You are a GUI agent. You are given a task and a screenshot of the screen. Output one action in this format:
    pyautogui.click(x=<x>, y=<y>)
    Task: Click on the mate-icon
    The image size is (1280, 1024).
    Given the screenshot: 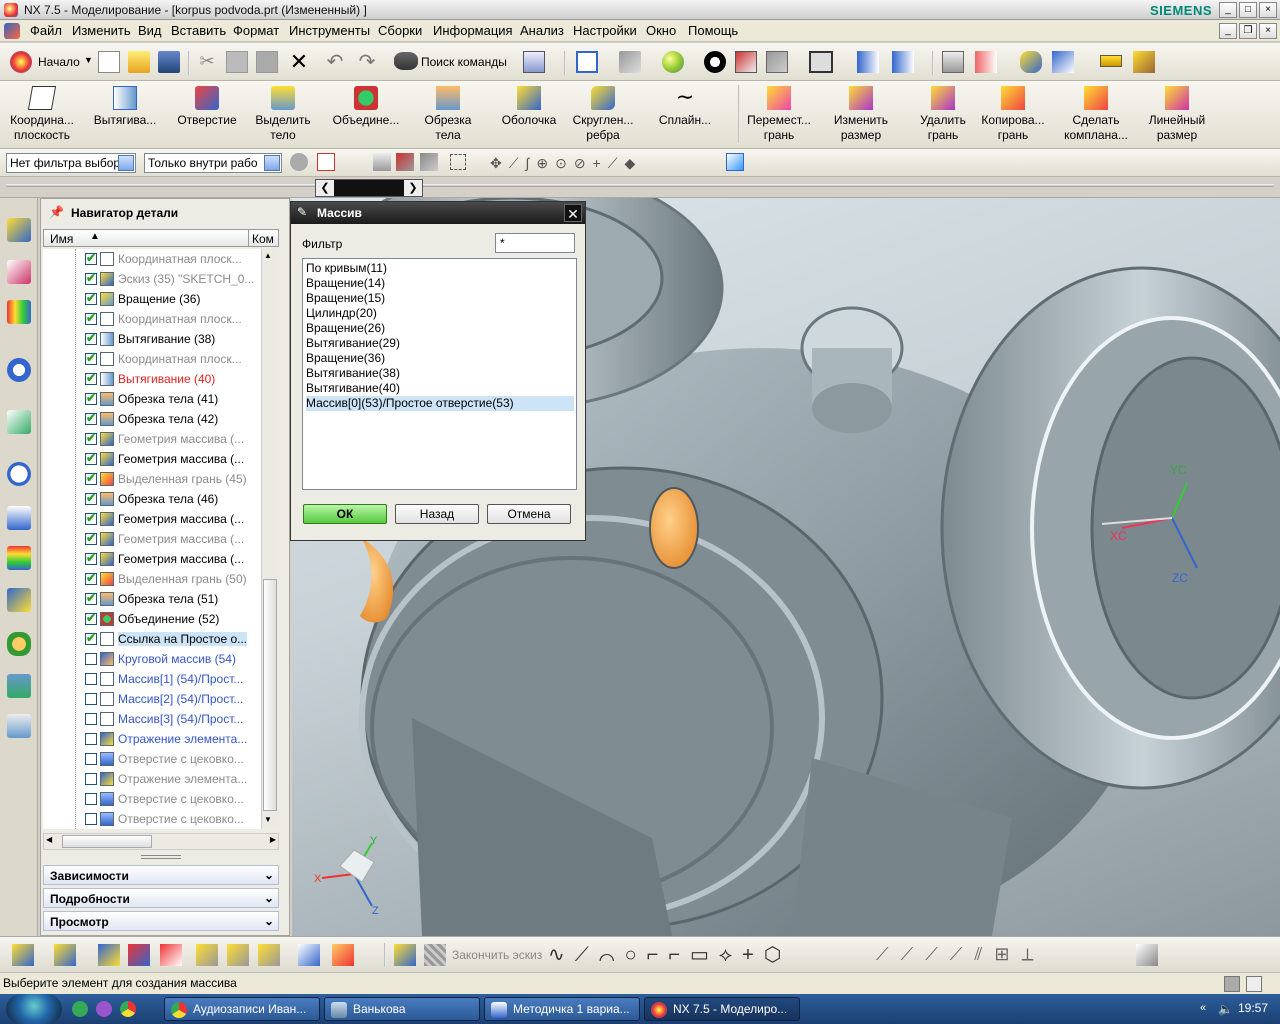 What is the action you would take?
    pyautogui.click(x=109, y=955)
    